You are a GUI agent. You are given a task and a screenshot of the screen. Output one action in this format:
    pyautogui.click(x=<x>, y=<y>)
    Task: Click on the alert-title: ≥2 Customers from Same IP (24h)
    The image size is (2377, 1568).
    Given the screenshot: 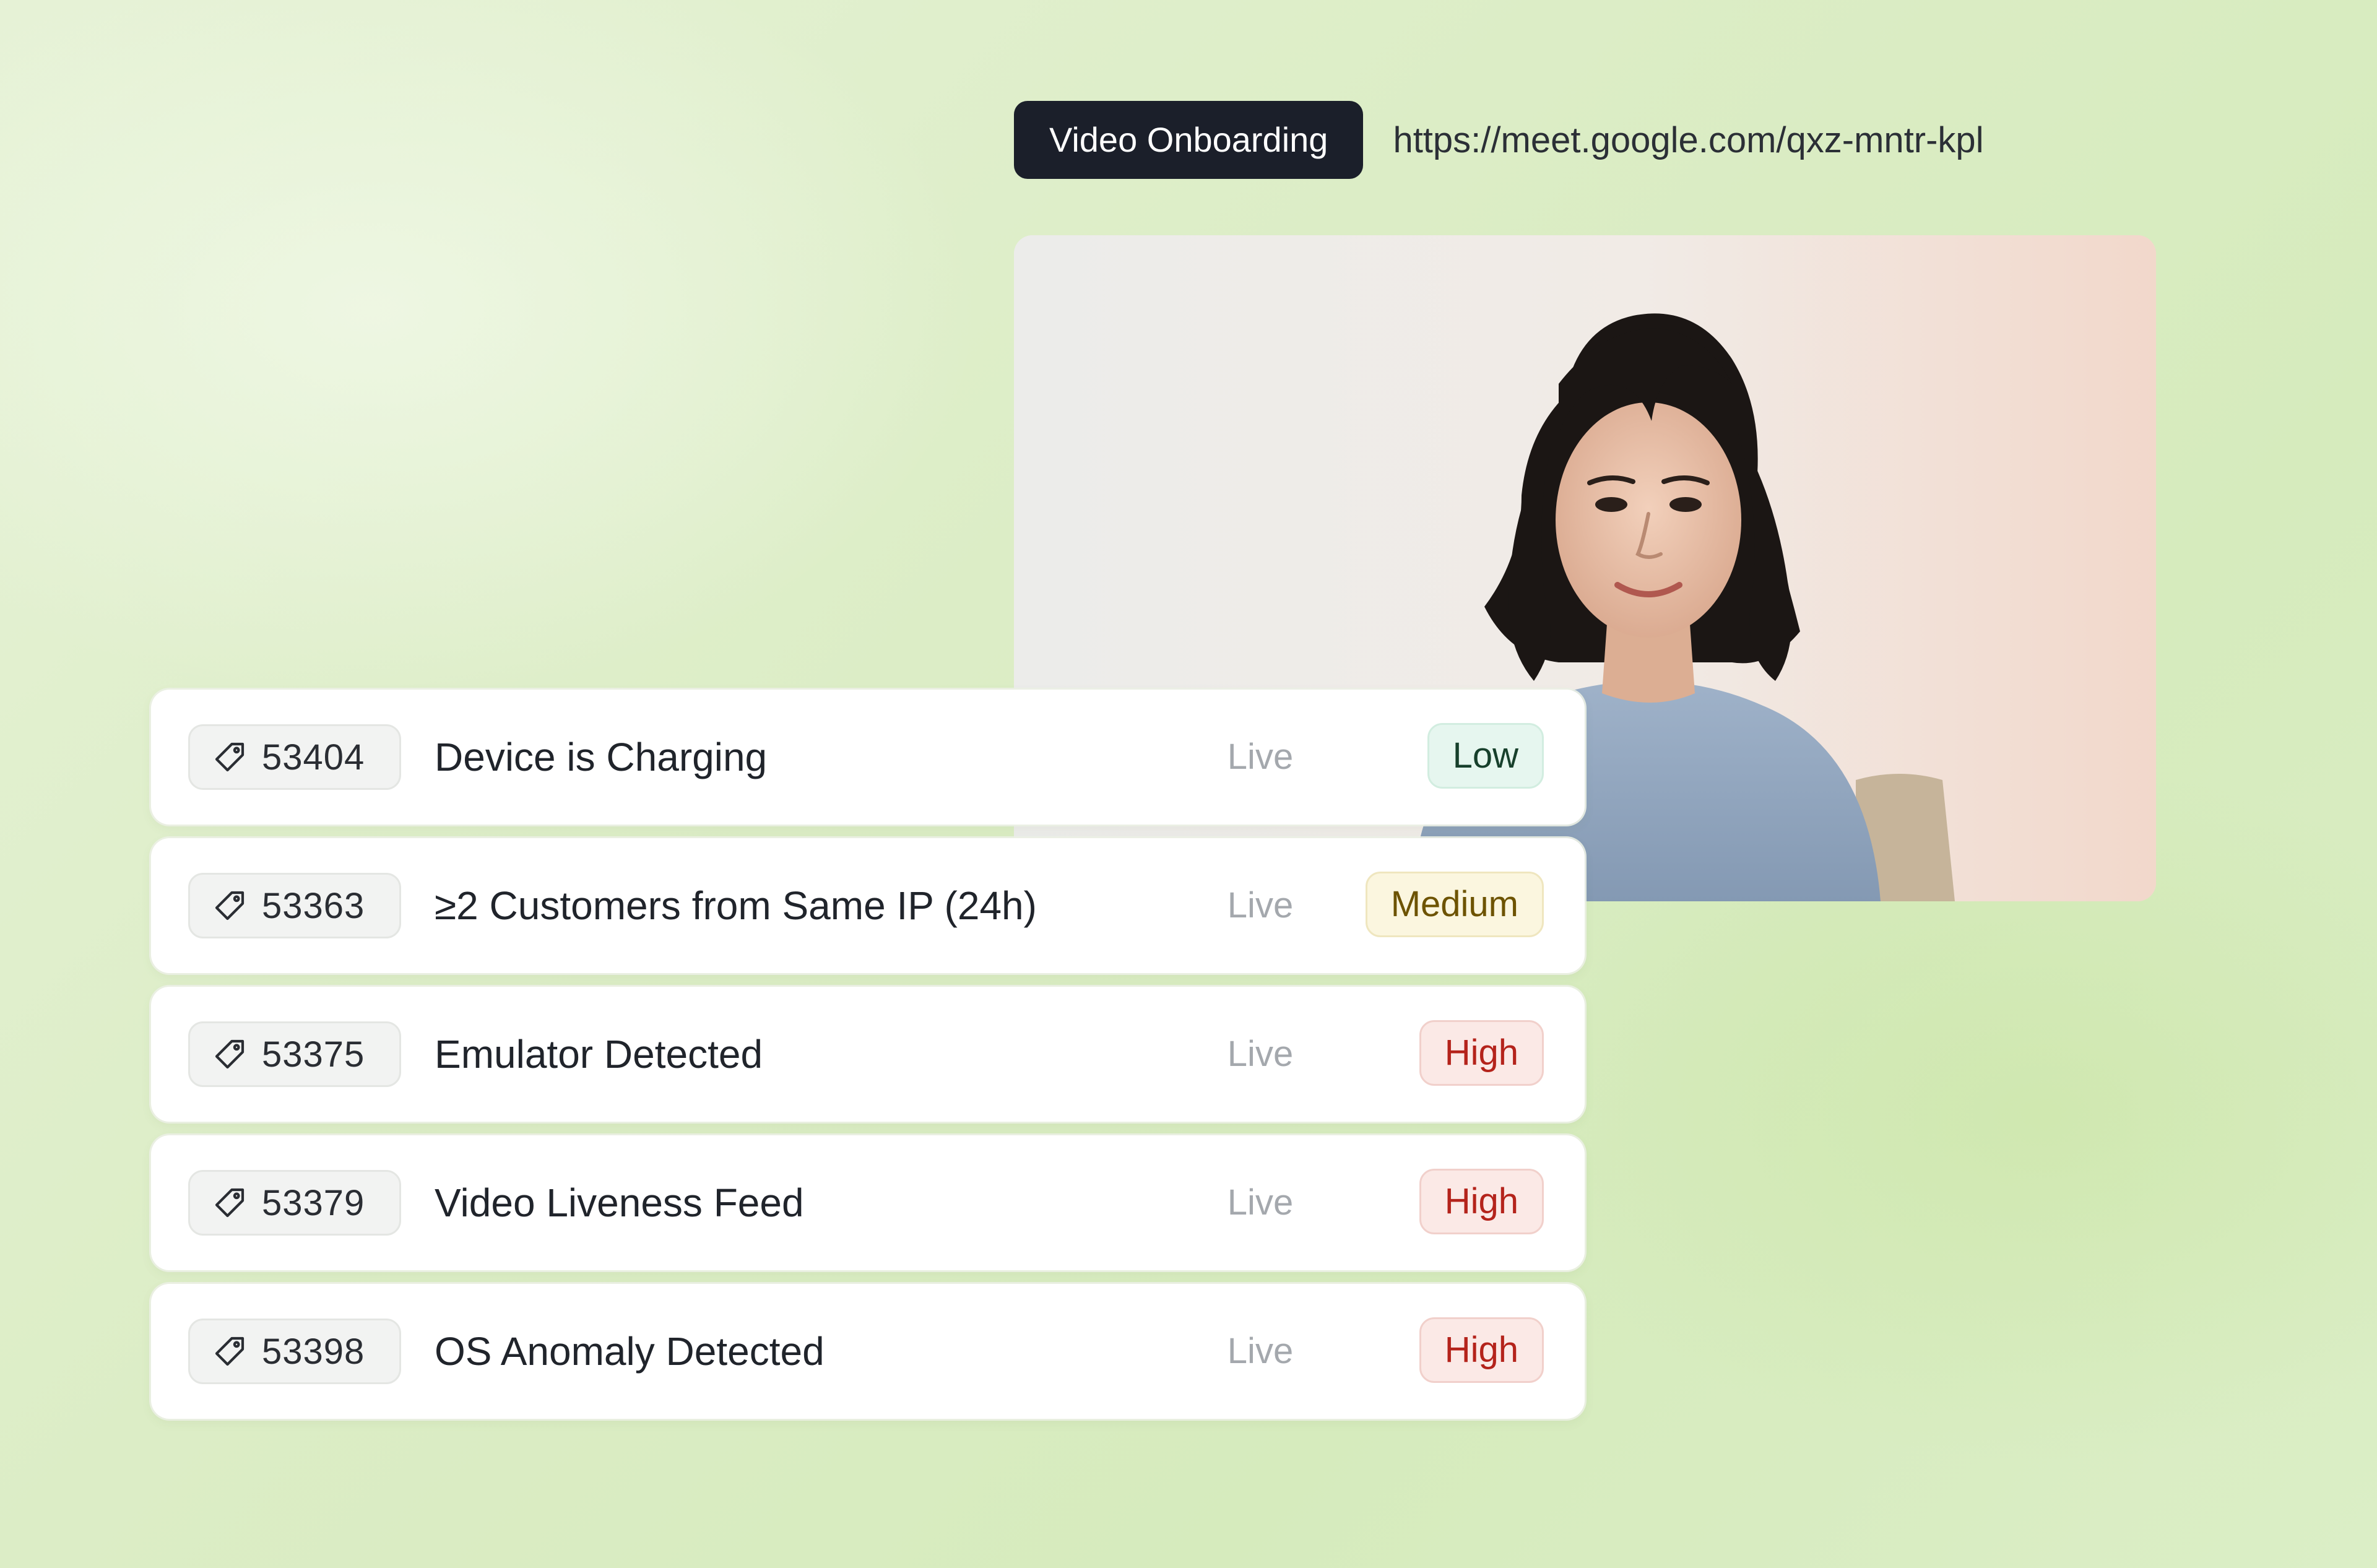 What is the action you would take?
    pyautogui.click(x=736, y=905)
    